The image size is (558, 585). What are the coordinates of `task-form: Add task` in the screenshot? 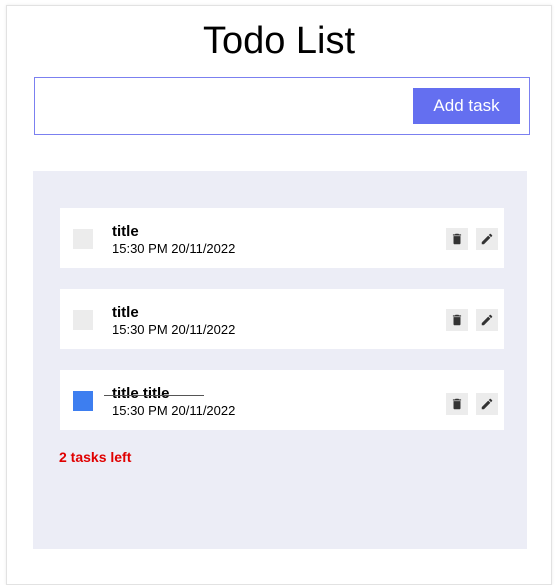 It's located at (282, 106).